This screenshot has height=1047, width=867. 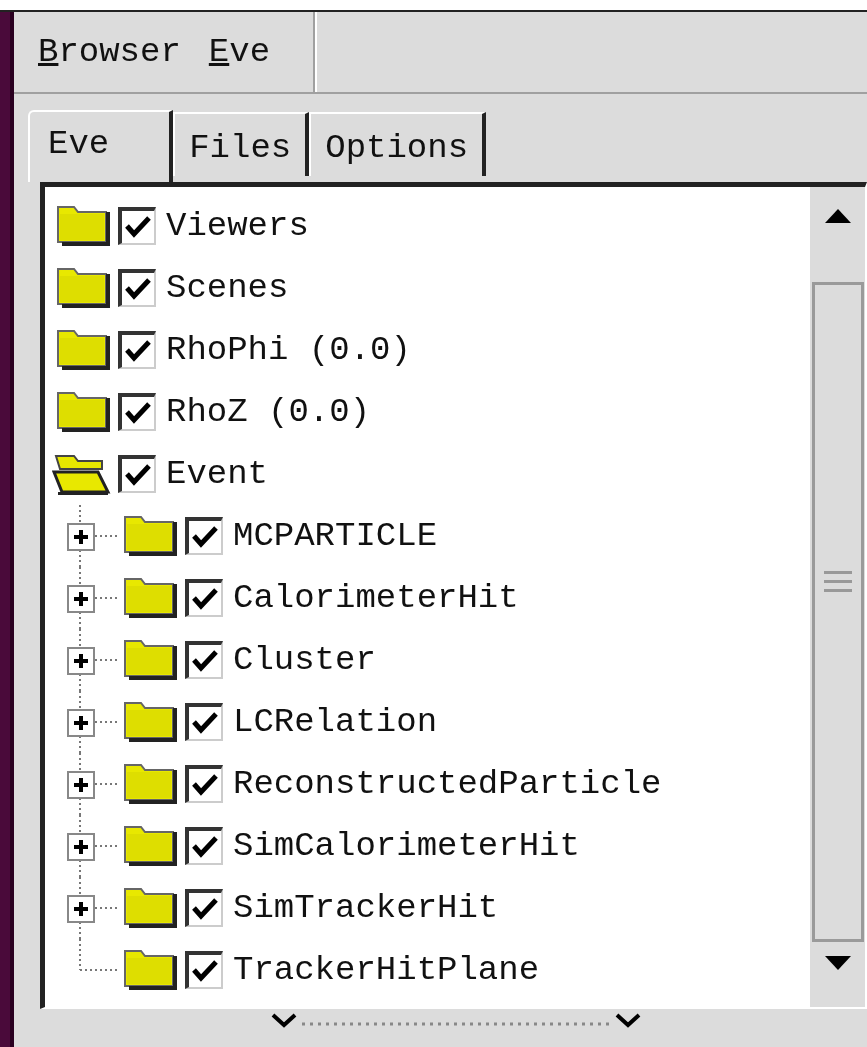 I want to click on up-arrow-icon, so click(x=837, y=216).